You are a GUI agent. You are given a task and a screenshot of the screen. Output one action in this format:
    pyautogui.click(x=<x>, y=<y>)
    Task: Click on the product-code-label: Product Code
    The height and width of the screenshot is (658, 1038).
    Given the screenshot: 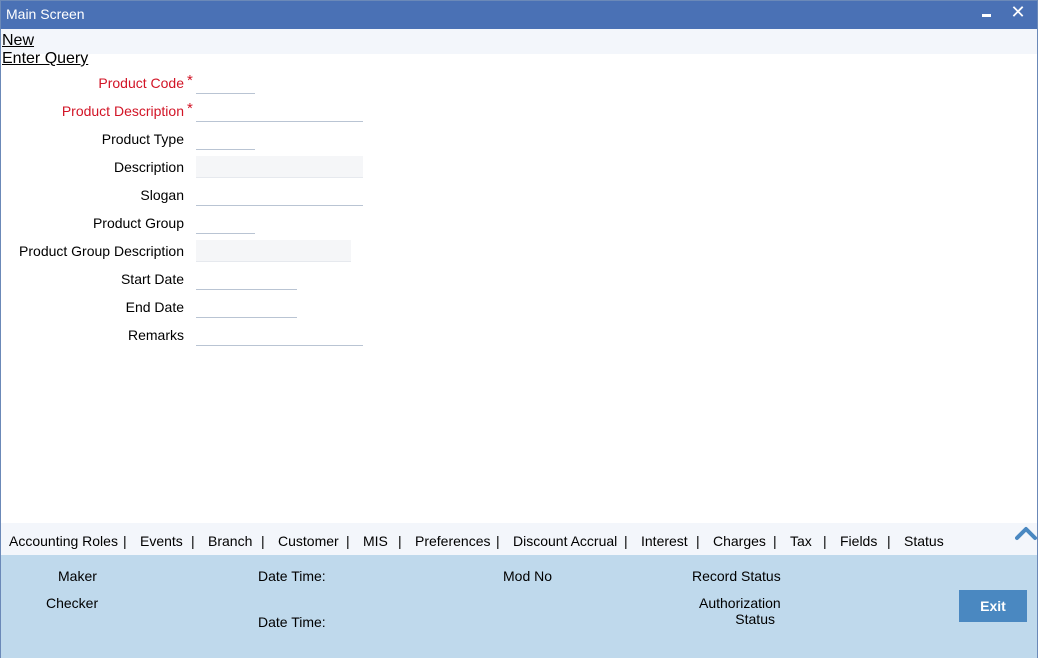 What is the action you would take?
    pyautogui.click(x=141, y=83)
    